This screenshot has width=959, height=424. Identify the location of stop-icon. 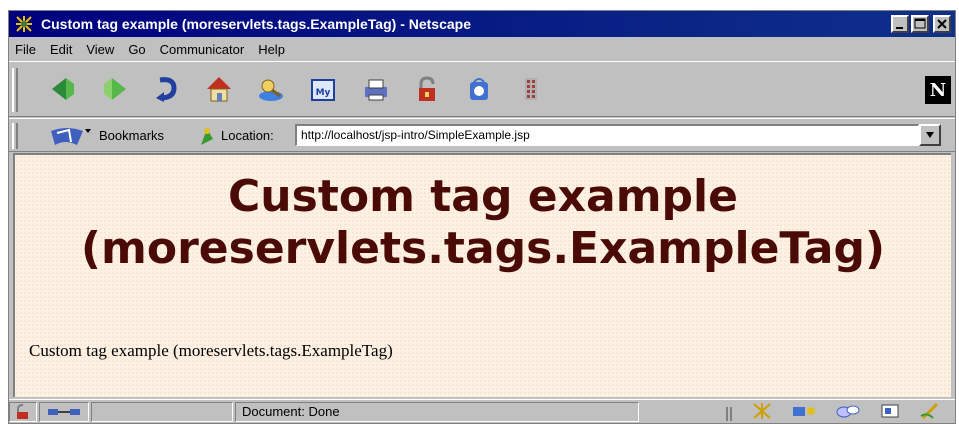
(531, 89).